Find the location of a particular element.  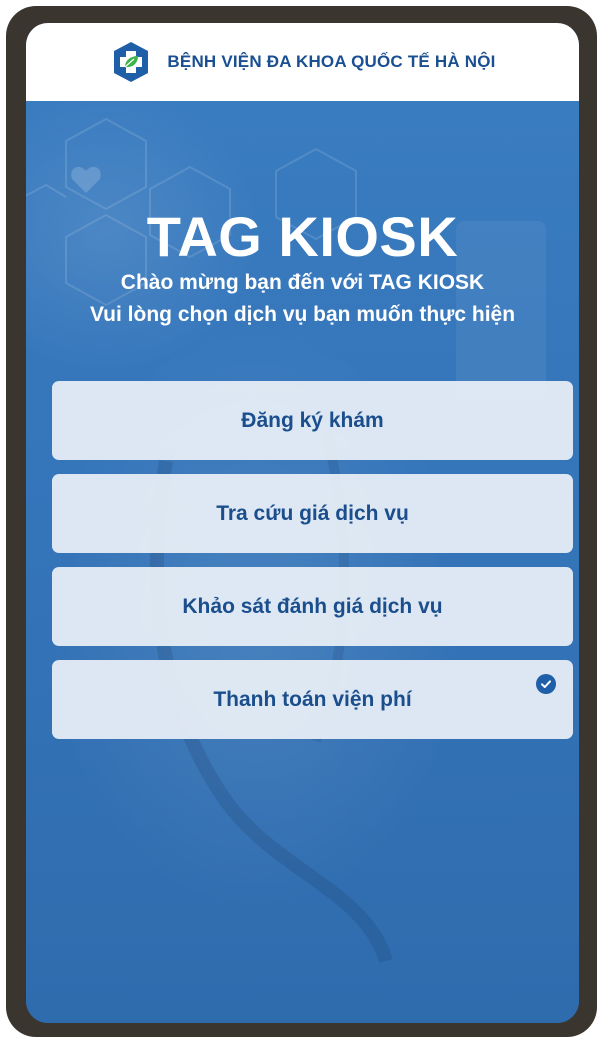

header-bar: BỆNH VIỆN ĐA KHOA QUỐC TẾ HÀ NỘI is located at coordinates (302, 62).